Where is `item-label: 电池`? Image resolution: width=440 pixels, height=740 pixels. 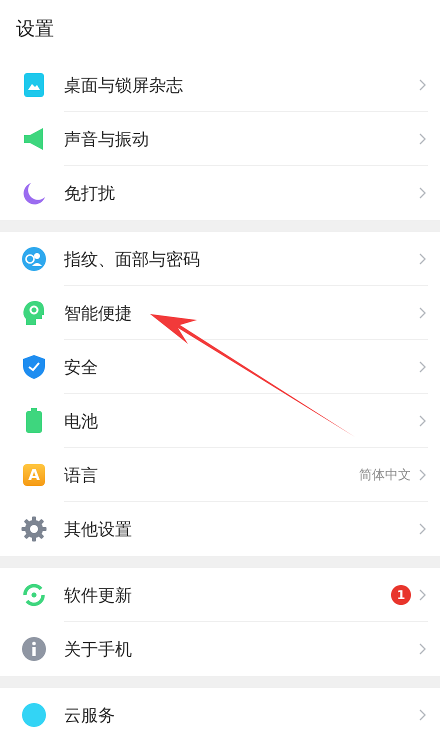 item-label: 电池 is located at coordinates (81, 421).